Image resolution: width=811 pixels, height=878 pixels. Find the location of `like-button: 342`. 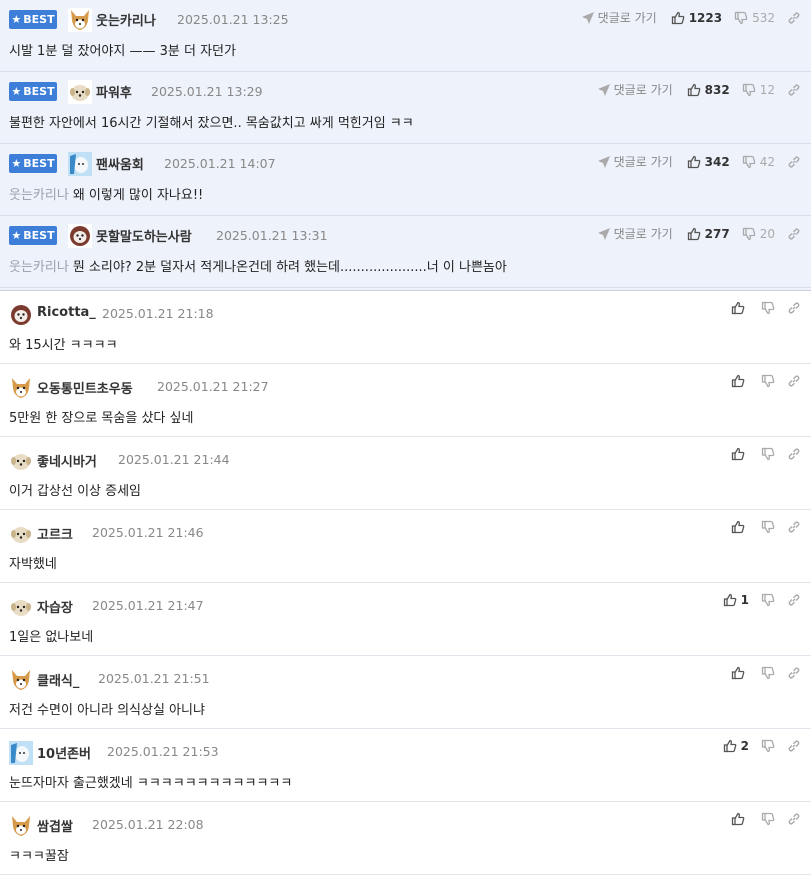

like-button: 342 is located at coordinates (708, 162).